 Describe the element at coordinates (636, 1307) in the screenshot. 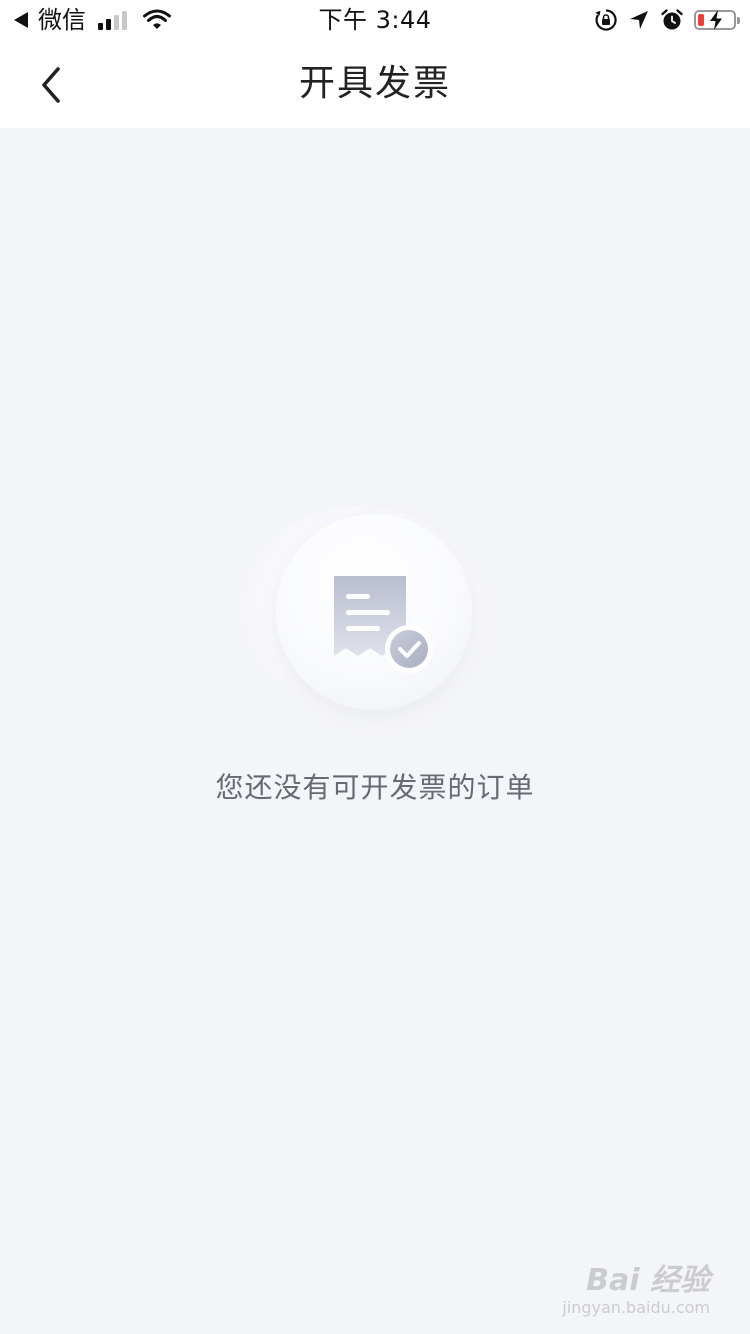

I see `watermark-url: jingyan.baidu.com` at that location.